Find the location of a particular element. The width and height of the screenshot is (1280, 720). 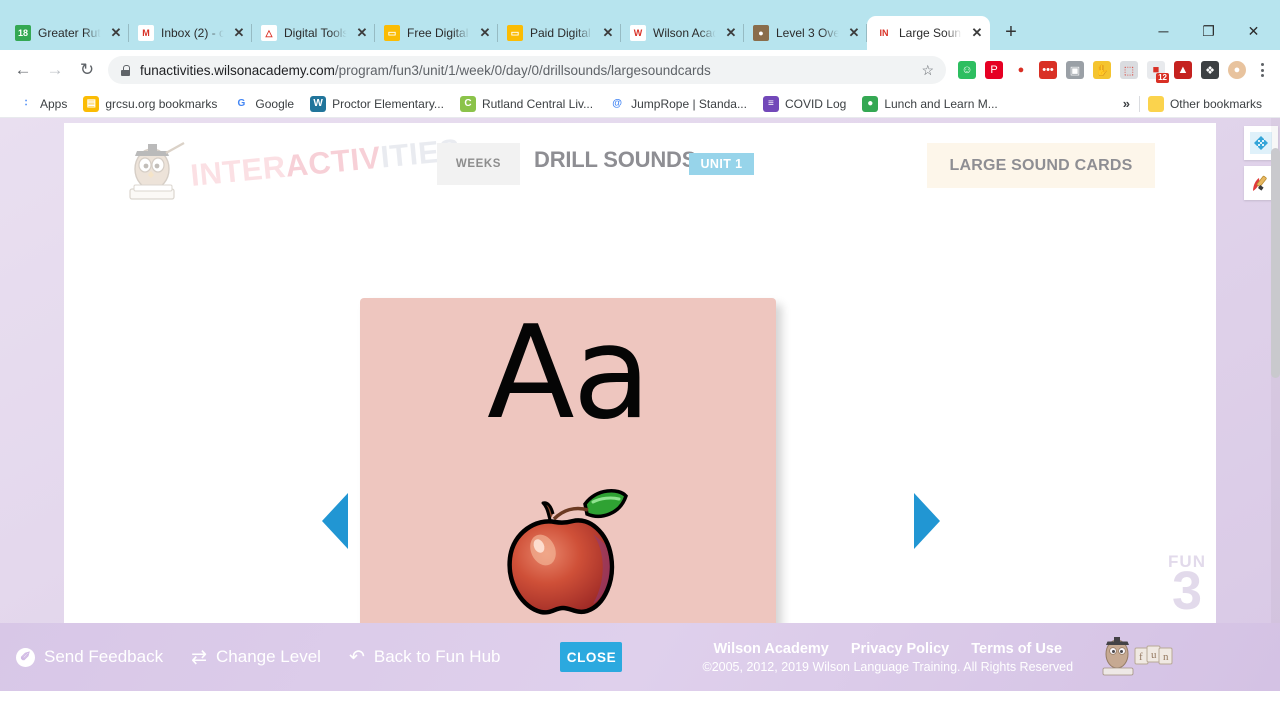

svg-text: u is located at coordinates (1154, 655).